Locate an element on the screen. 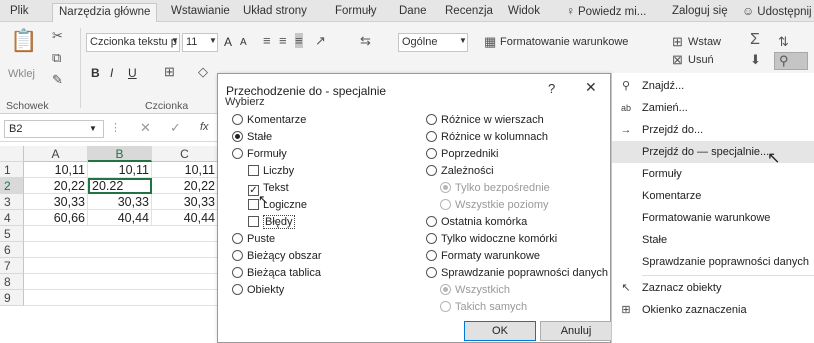 This screenshot has width=814, height=343. column-header: C is located at coordinates (185, 154).